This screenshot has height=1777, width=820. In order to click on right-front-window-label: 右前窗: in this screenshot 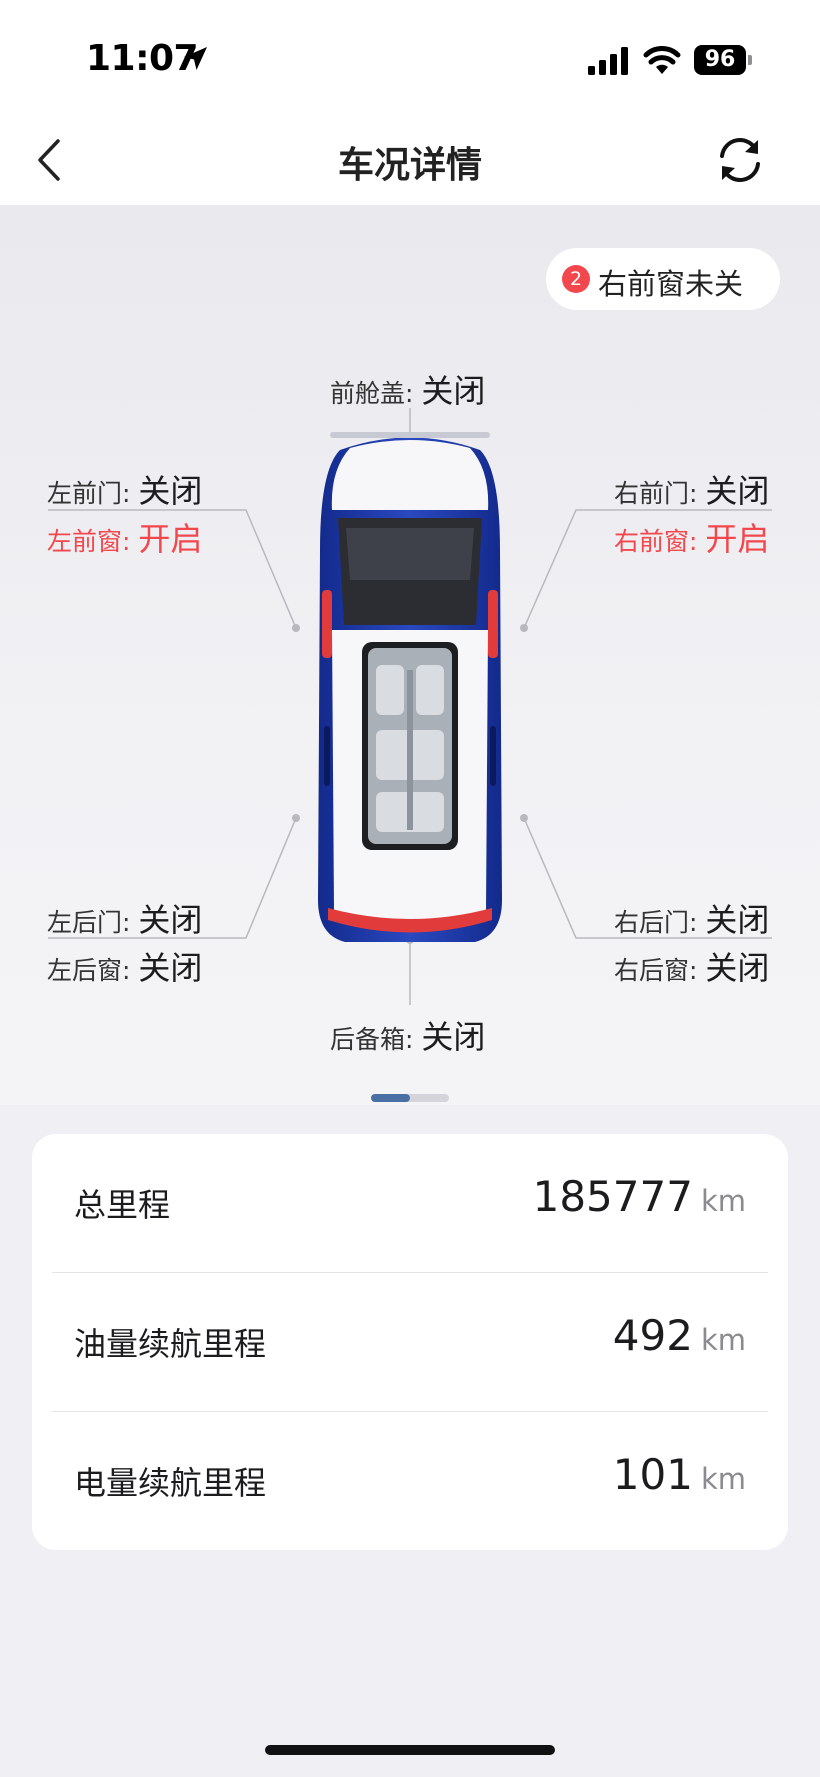, I will do `click(660, 541)`.